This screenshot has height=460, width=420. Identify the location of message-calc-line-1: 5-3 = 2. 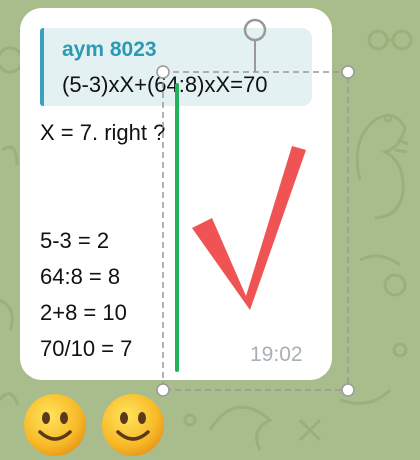
(75, 240).